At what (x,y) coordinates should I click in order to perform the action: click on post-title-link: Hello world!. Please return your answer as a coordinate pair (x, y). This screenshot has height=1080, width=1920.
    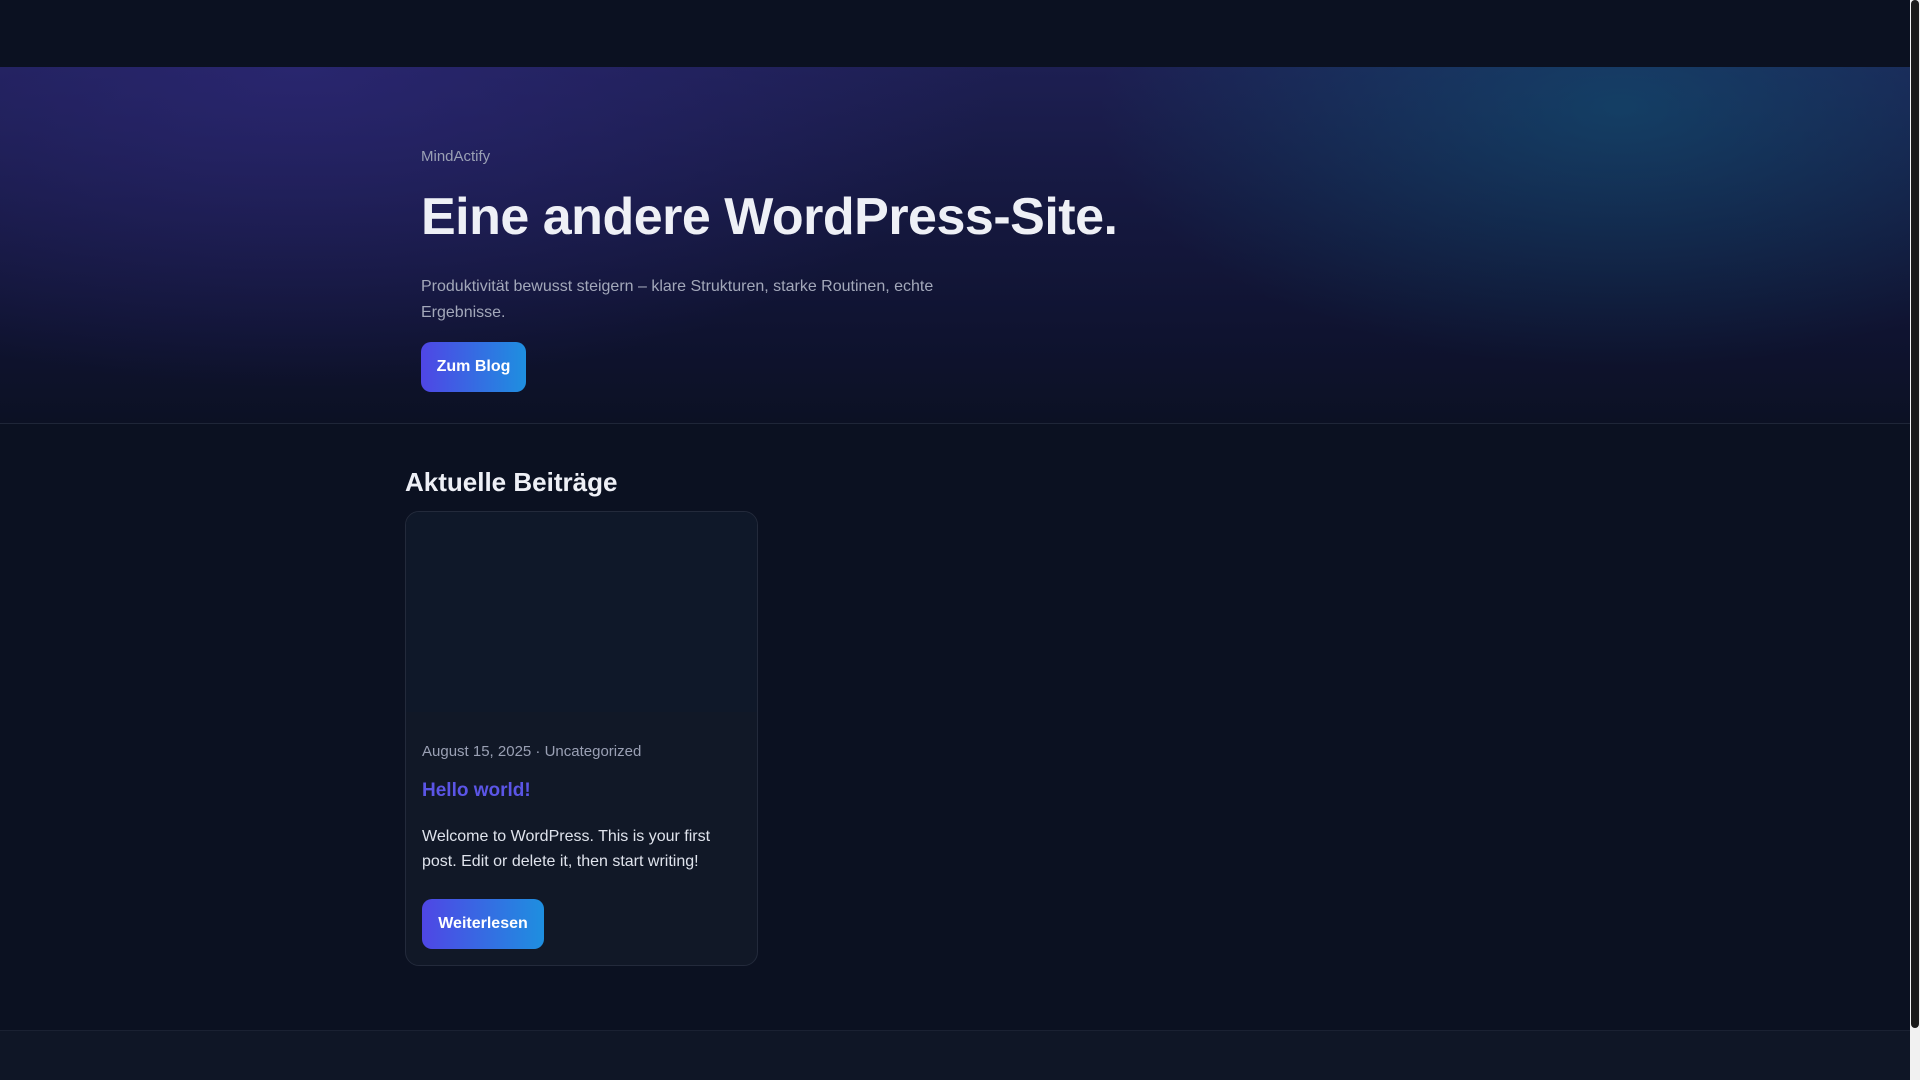
    Looking at the image, I should click on (476, 791).